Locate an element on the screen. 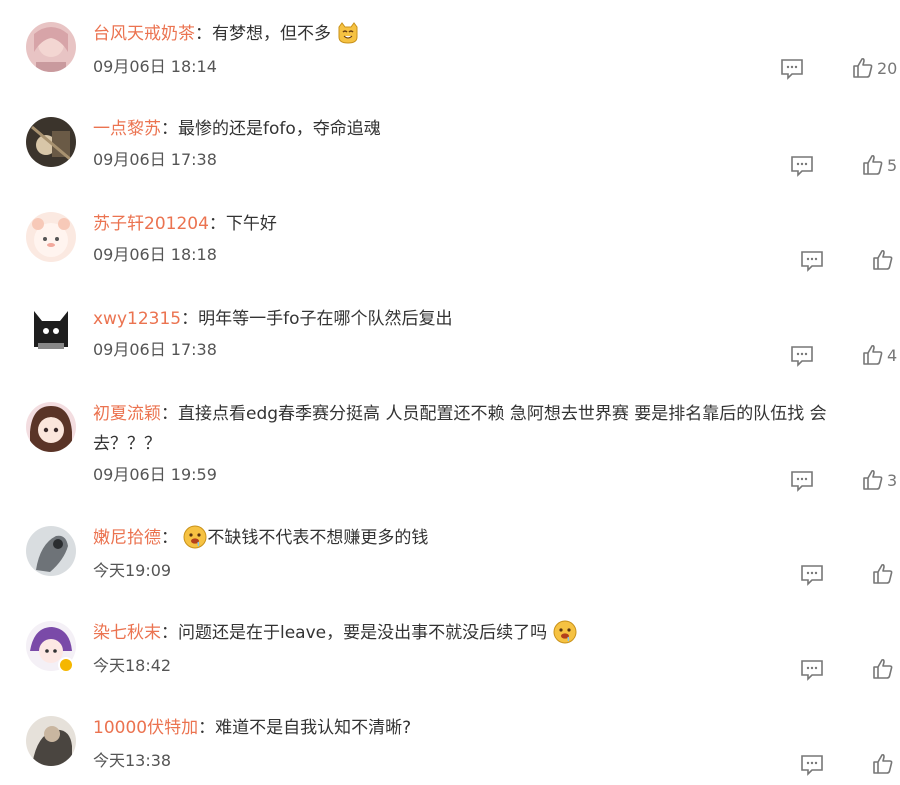 The height and width of the screenshot is (785, 900). comment-text: 有梦想，但不多 is located at coordinates (271, 34).